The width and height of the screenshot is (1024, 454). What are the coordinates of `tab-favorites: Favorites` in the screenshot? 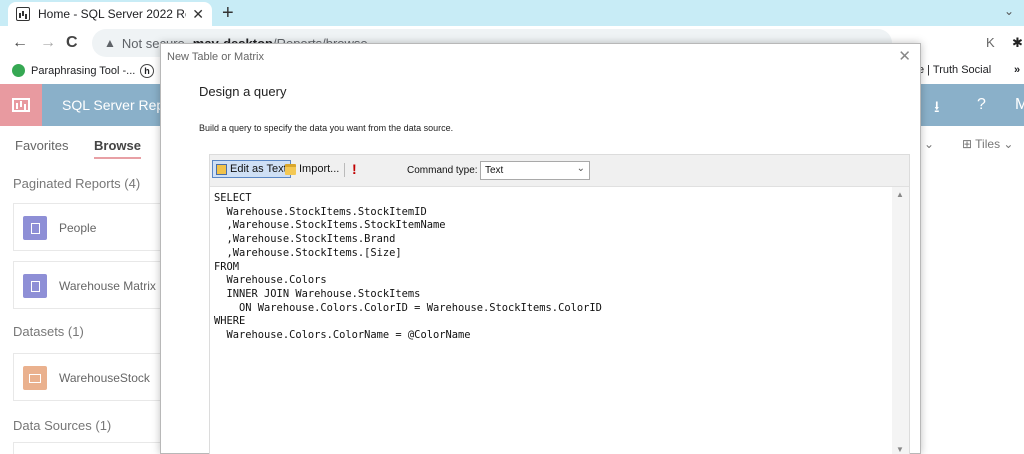 It's located at (41, 145).